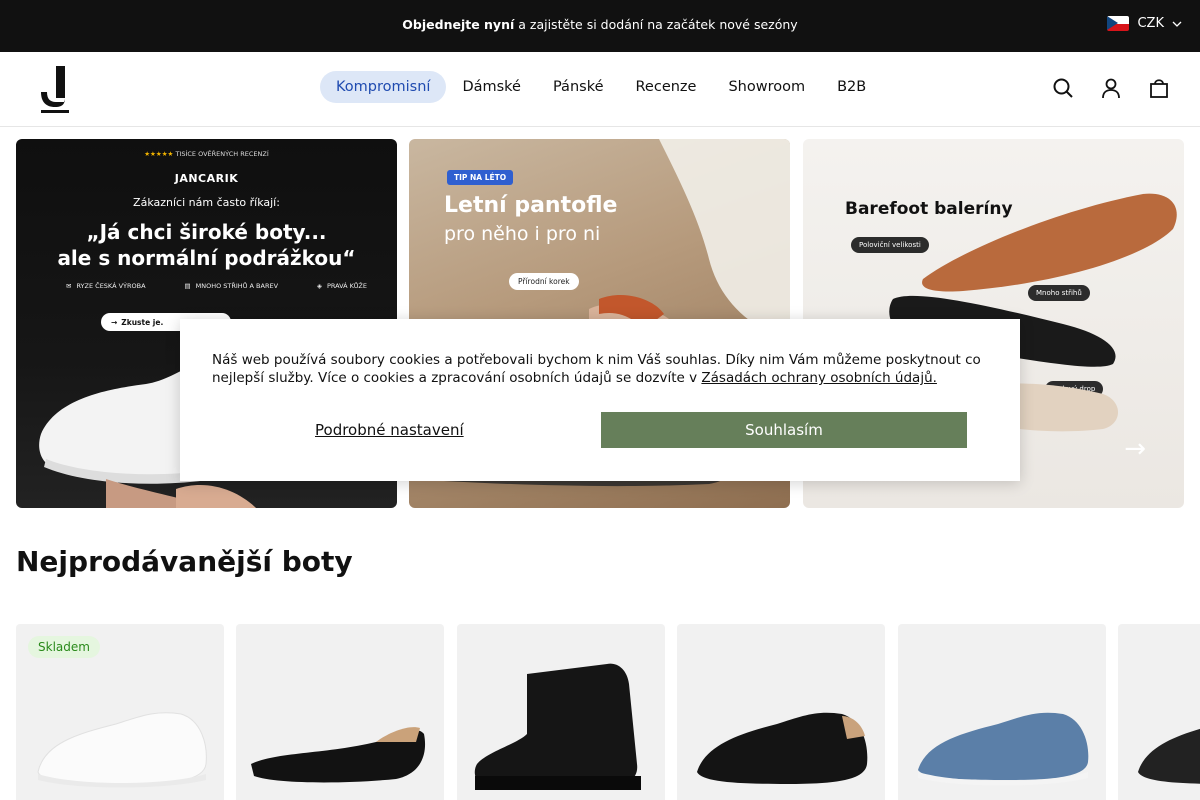 This screenshot has height=800, width=1200. Describe the element at coordinates (159, 154) in the screenshot. I see `stars-icon: ★★★★★` at that location.